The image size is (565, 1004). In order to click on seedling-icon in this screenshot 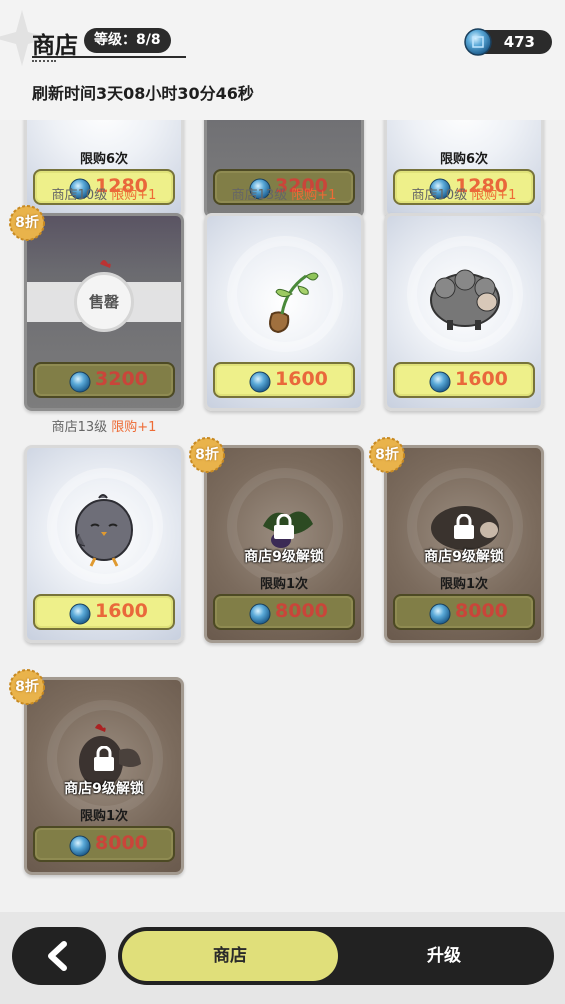, I will do `click(294, 303)`.